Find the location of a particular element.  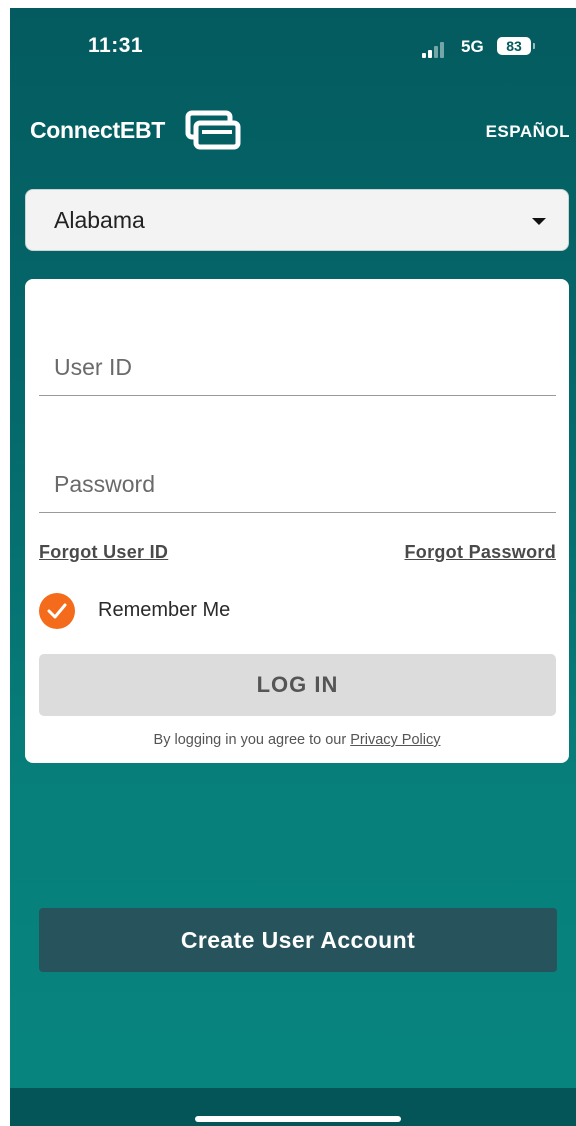

privacy-policy-link: Privacy Policy is located at coordinates (395, 740).